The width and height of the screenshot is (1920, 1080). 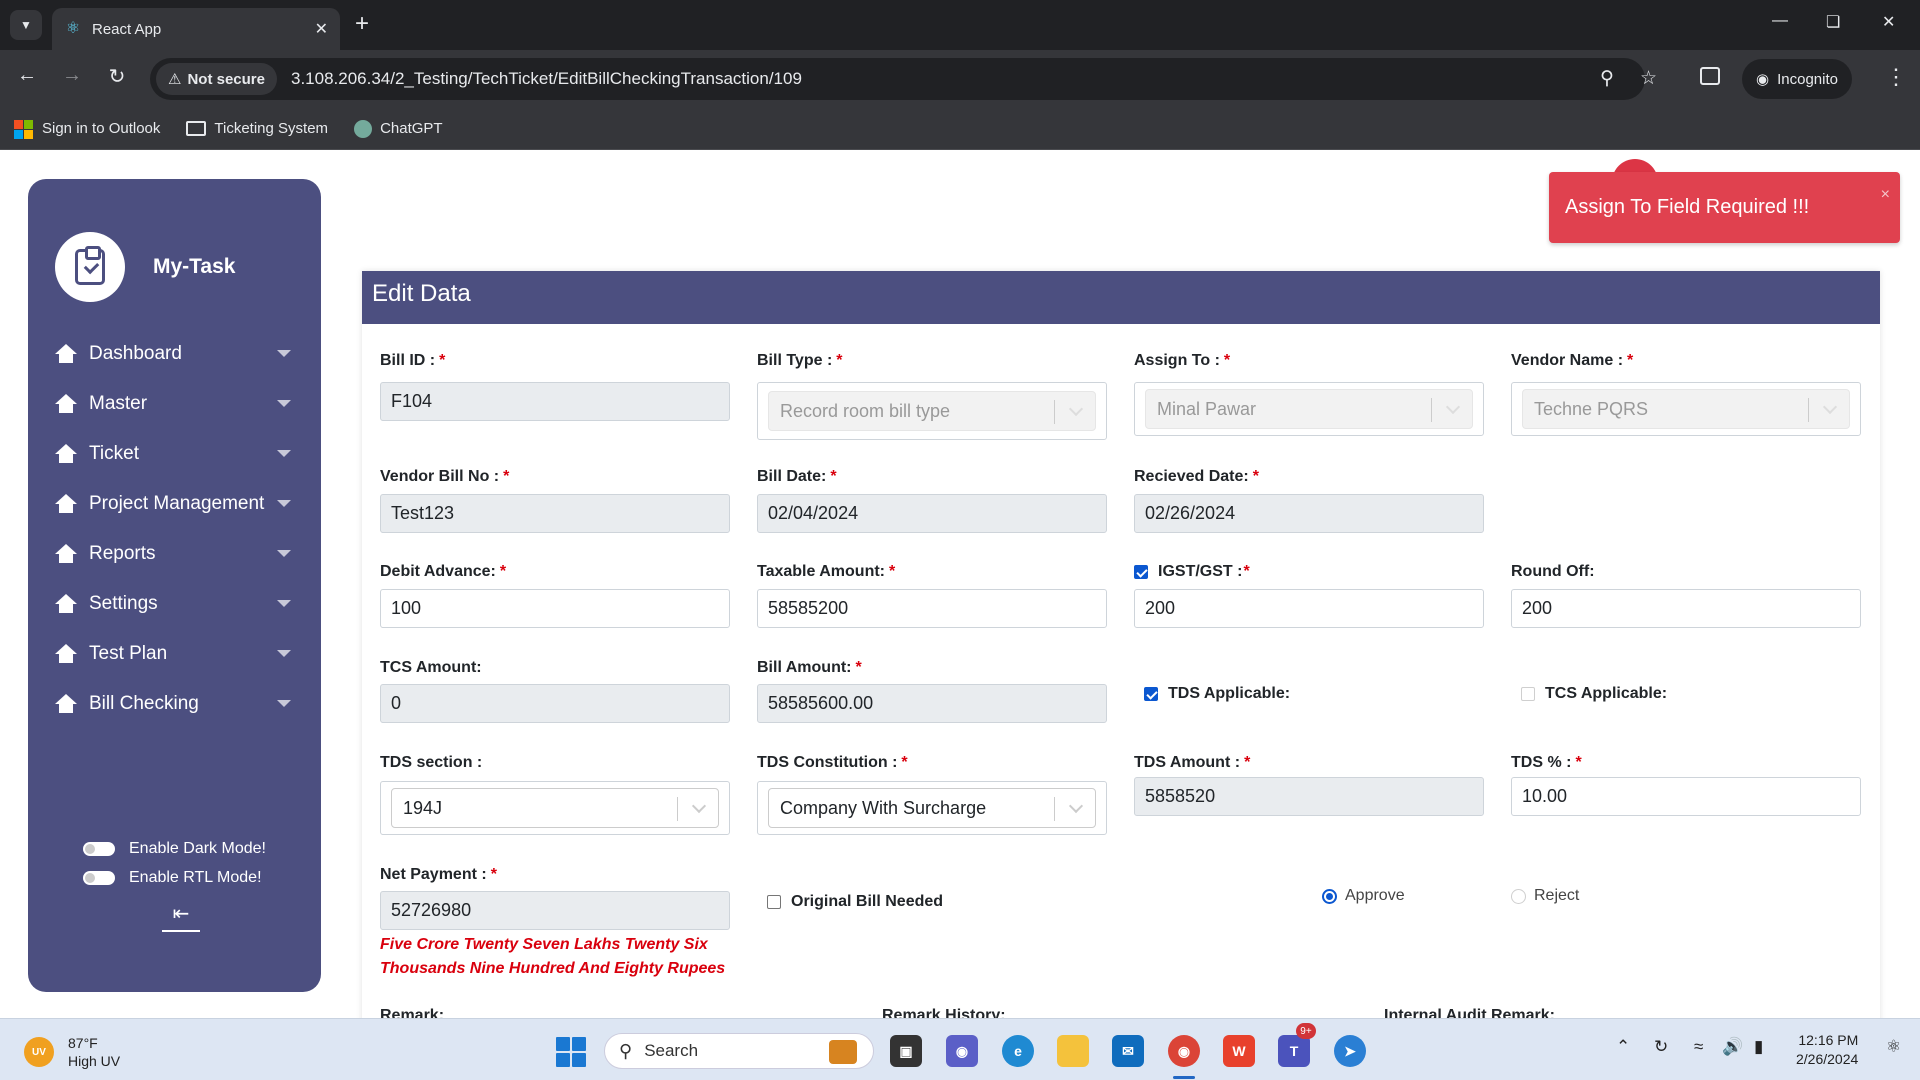 I want to click on back-button: ←, so click(x=27, y=75).